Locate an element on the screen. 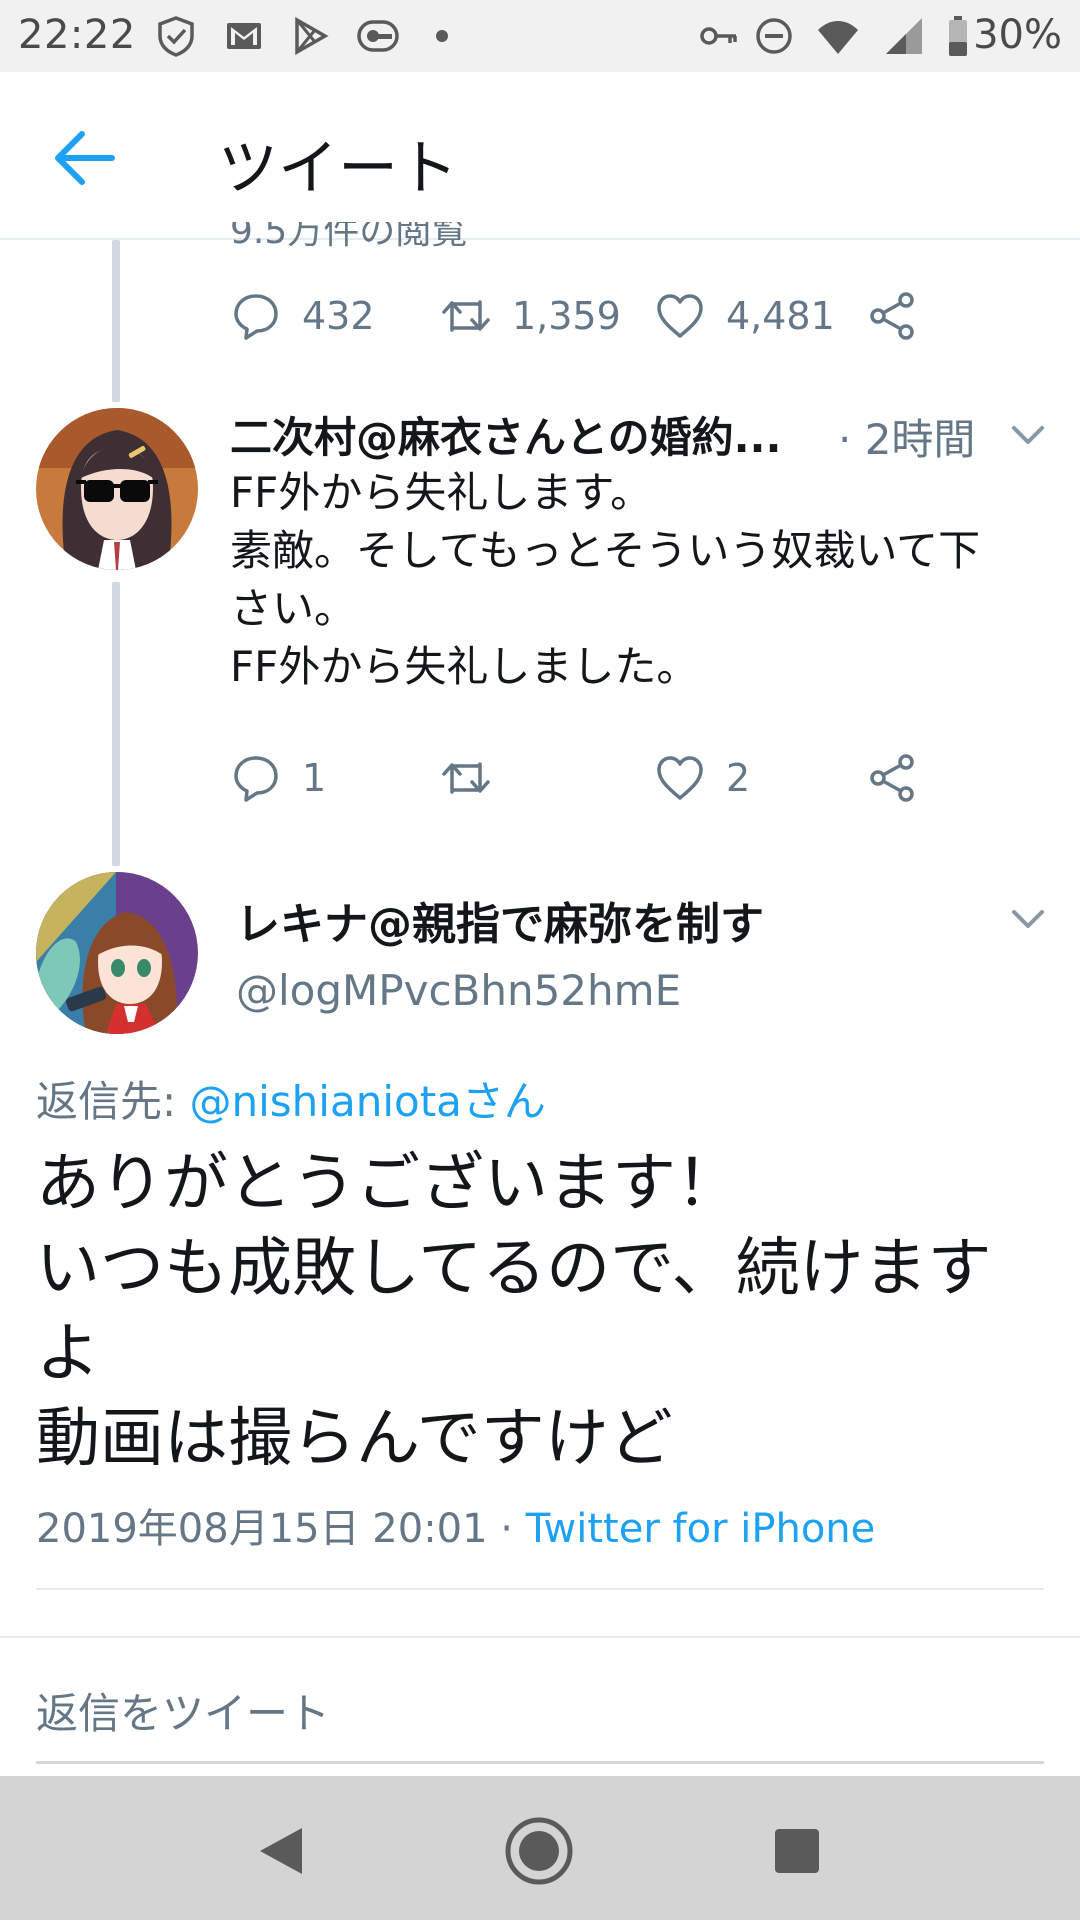 Image resolution: width=1080 pixels, height=1920 pixels. previous-tweet-cut-text: 9.5万件の閲覧 is located at coordinates (349, 235).